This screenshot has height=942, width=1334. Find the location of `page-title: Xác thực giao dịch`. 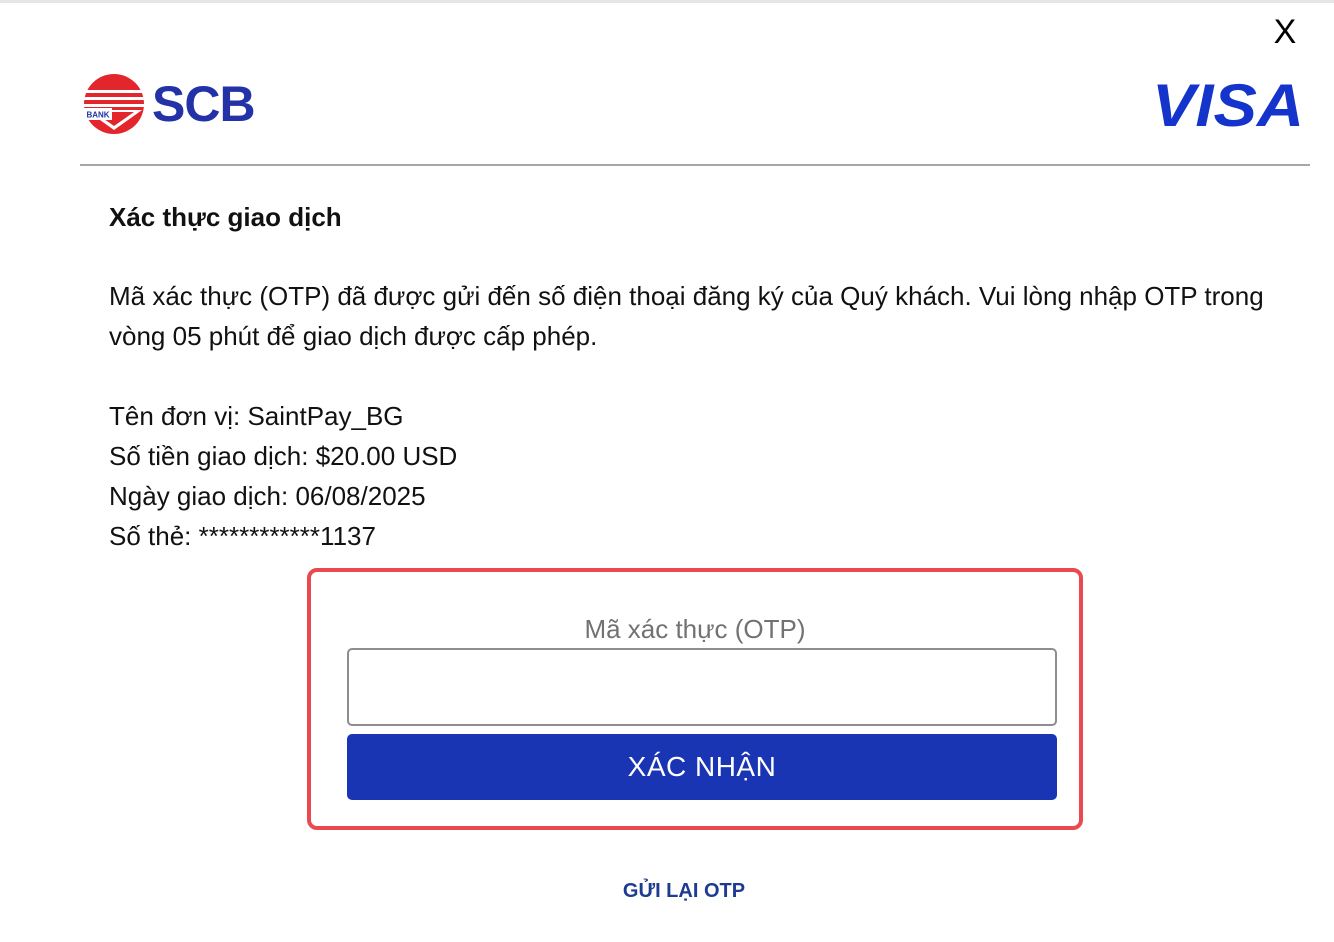

page-title: Xác thực giao dịch is located at coordinates (225, 217).